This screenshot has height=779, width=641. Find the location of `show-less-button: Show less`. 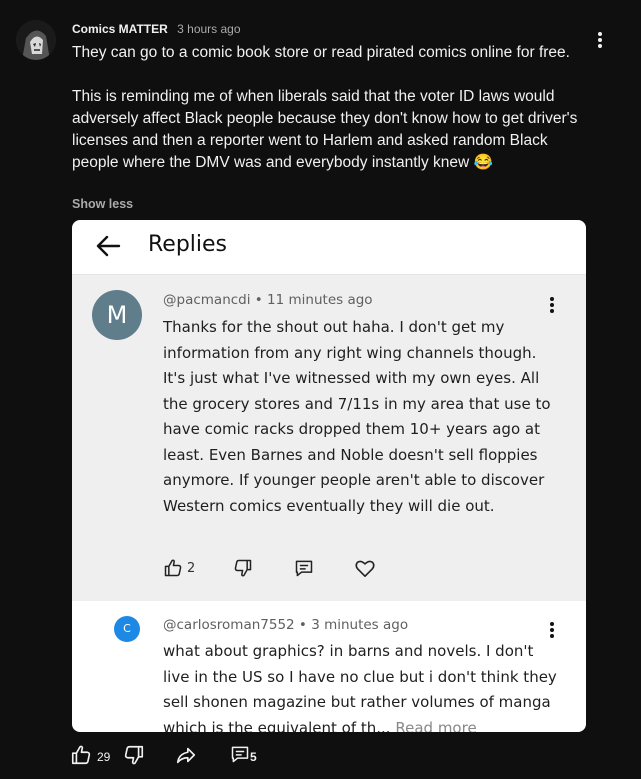

show-less-button: Show less is located at coordinates (102, 204).